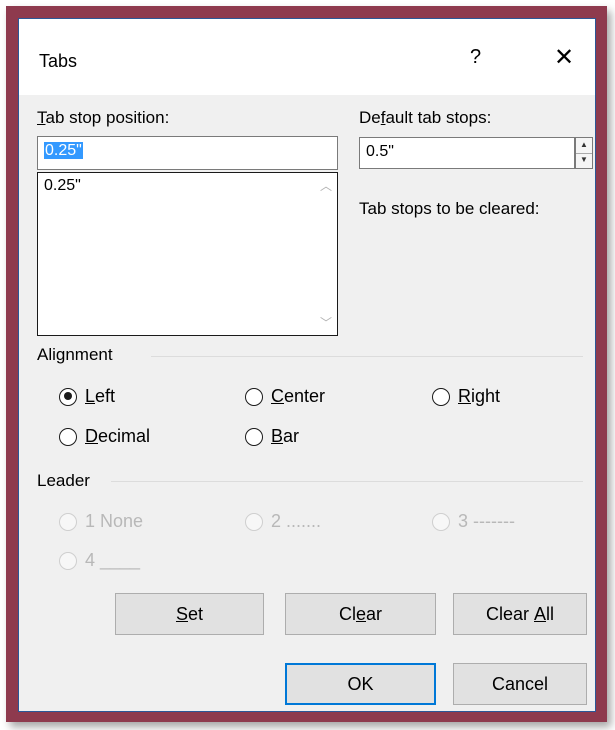  Describe the element at coordinates (75, 354) in the screenshot. I see `alignment-heading: Alignment` at that location.